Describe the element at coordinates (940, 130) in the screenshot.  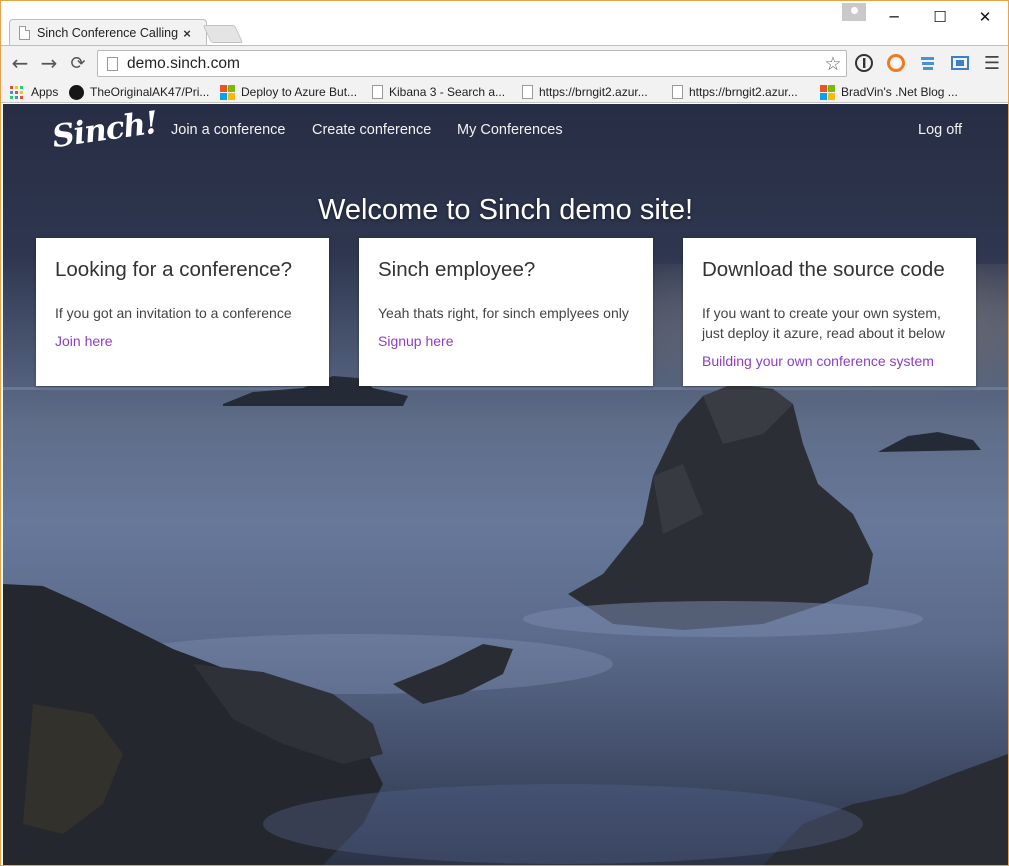
I see `nav-log-off: Log off` at that location.